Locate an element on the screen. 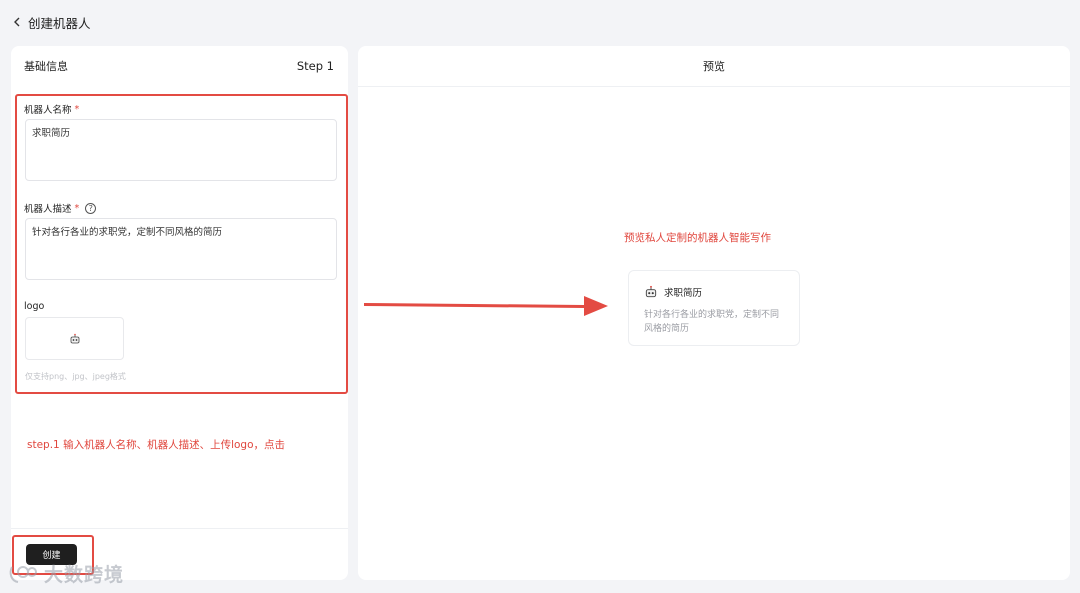  robot-desc-input: 针对各行各业的求职党，定制不同风格的简历 is located at coordinates (181, 249).